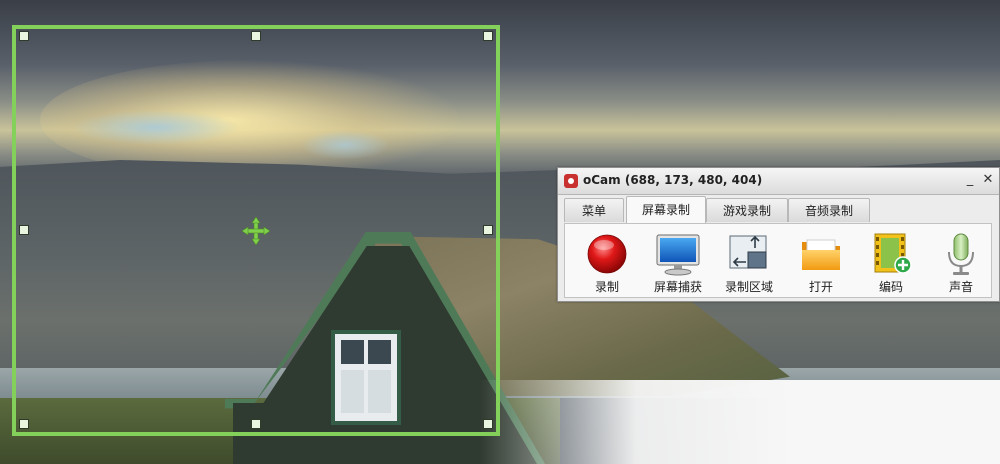  Describe the element at coordinates (594, 210) in the screenshot. I see `tab-menu: 菜单` at that location.